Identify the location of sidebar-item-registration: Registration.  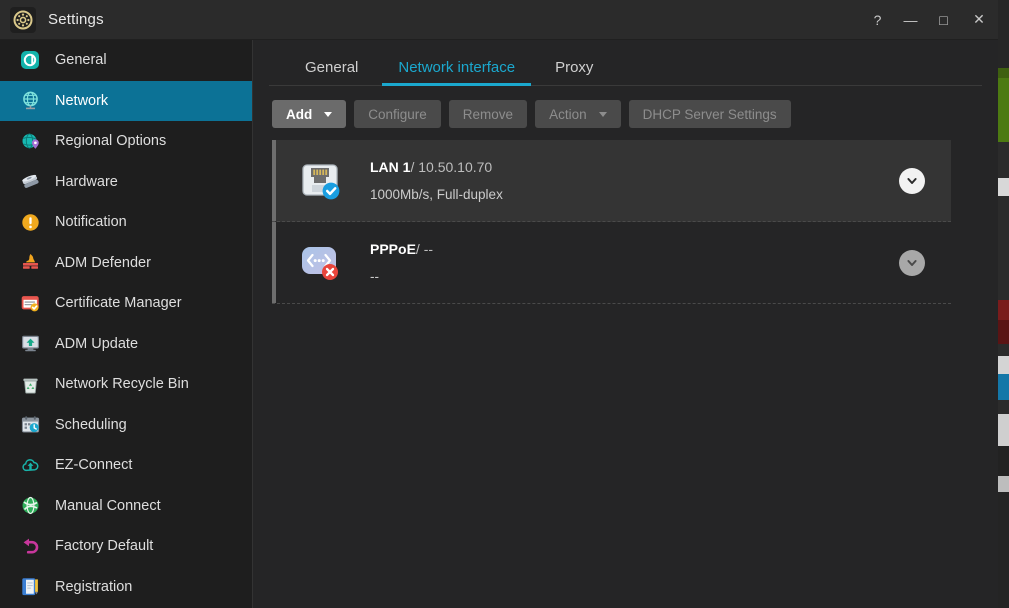
(126, 587).